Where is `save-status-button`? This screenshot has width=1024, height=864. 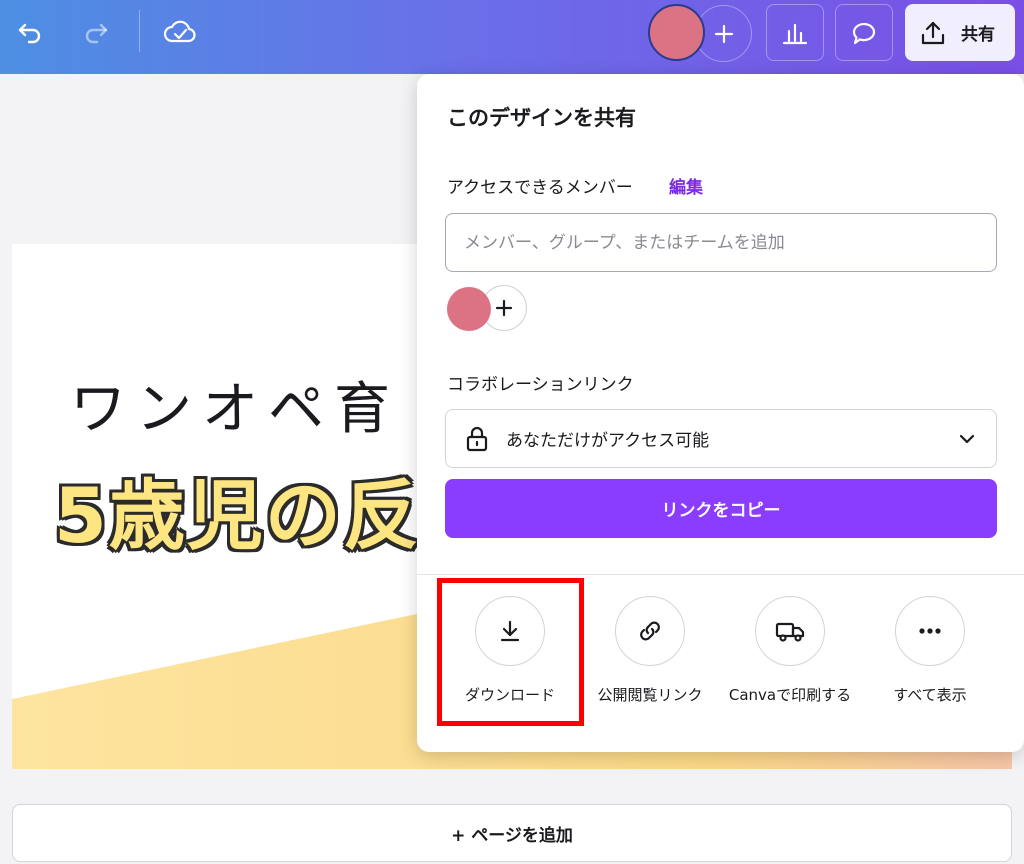 save-status-button is located at coordinates (180, 32).